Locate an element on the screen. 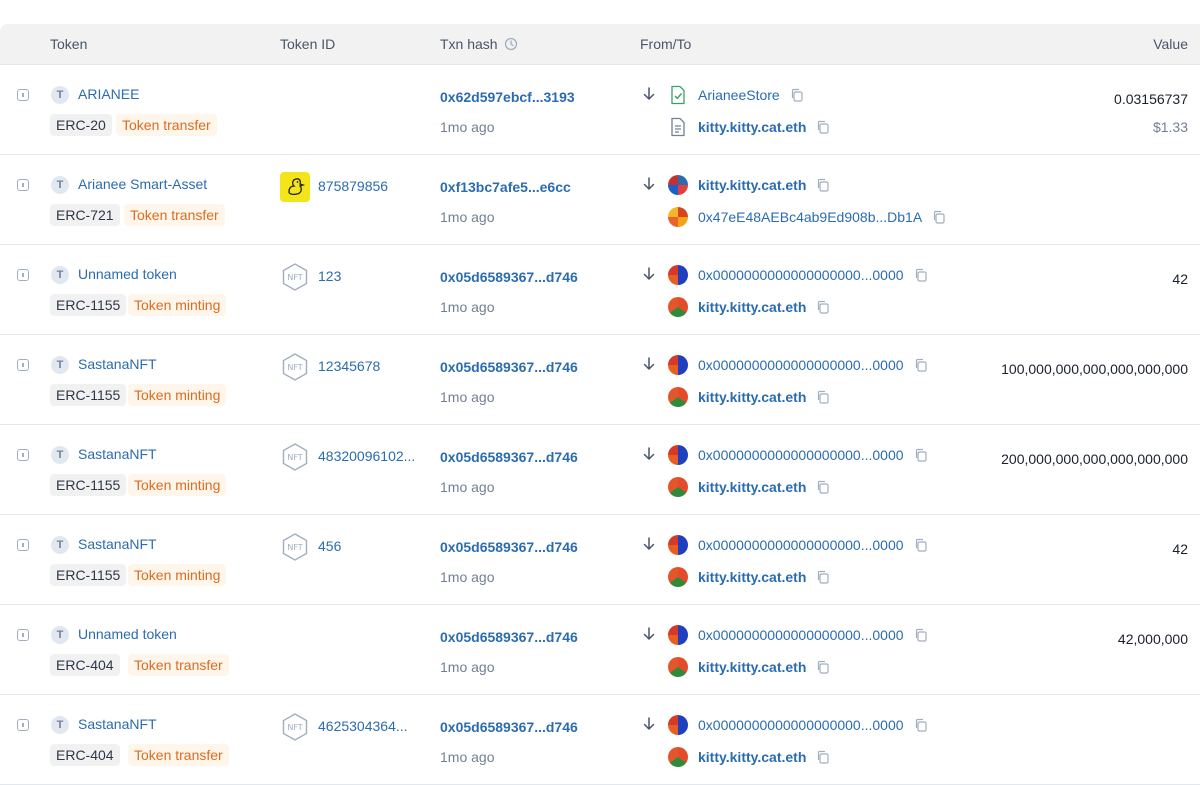 The width and height of the screenshot is (1200, 785). value-amount: 200,000,000,000,000,000,000 is located at coordinates (1094, 459).